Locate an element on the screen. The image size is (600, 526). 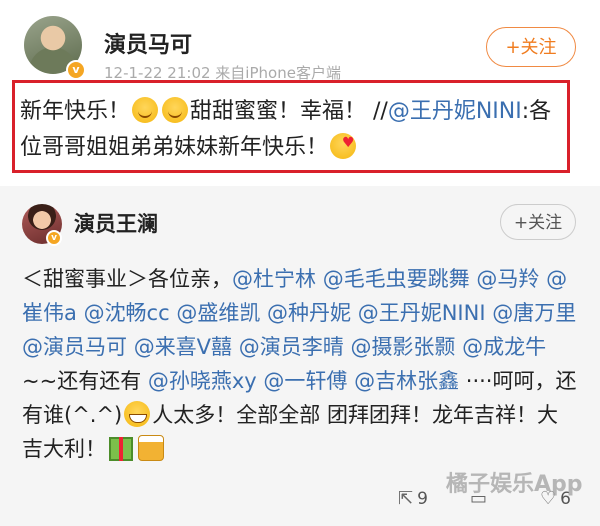
mention-link: @孙晓燕xy is located at coordinates (202, 381).